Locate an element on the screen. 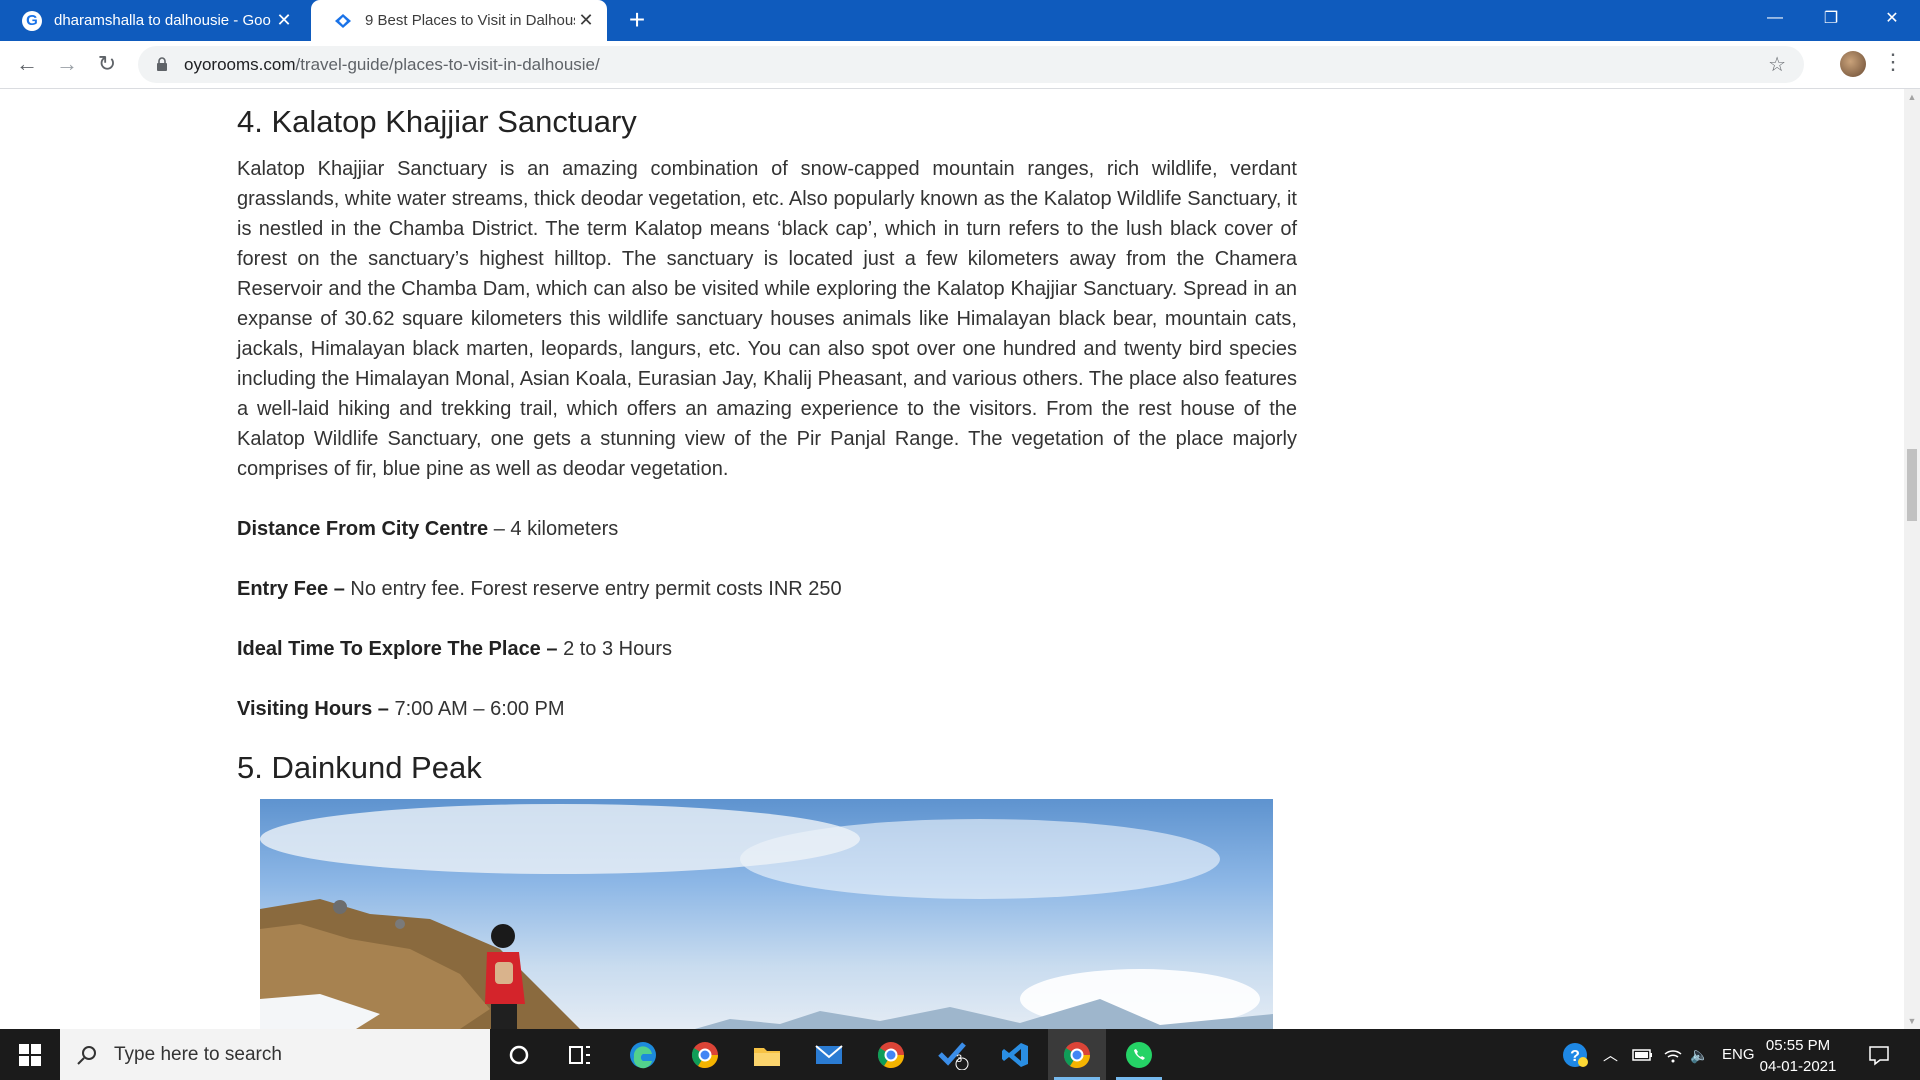 Image resolution: width=1920 pixels, height=1080 pixels. dainkund-peak-photo is located at coordinates (766, 914).